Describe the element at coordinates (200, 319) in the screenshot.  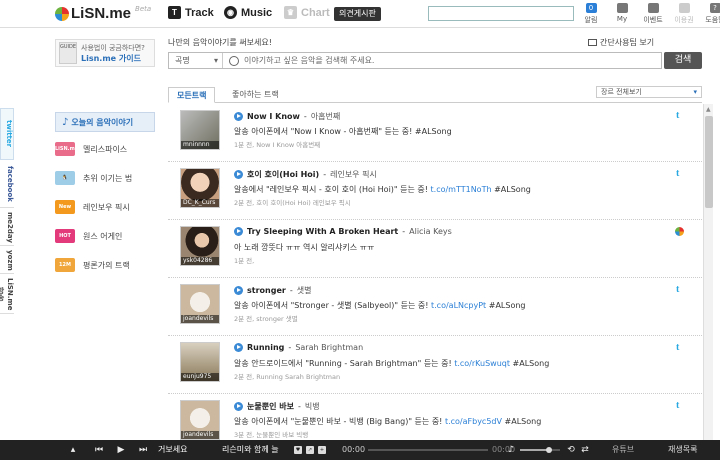
I see `avatar-username: joandevils` at that location.